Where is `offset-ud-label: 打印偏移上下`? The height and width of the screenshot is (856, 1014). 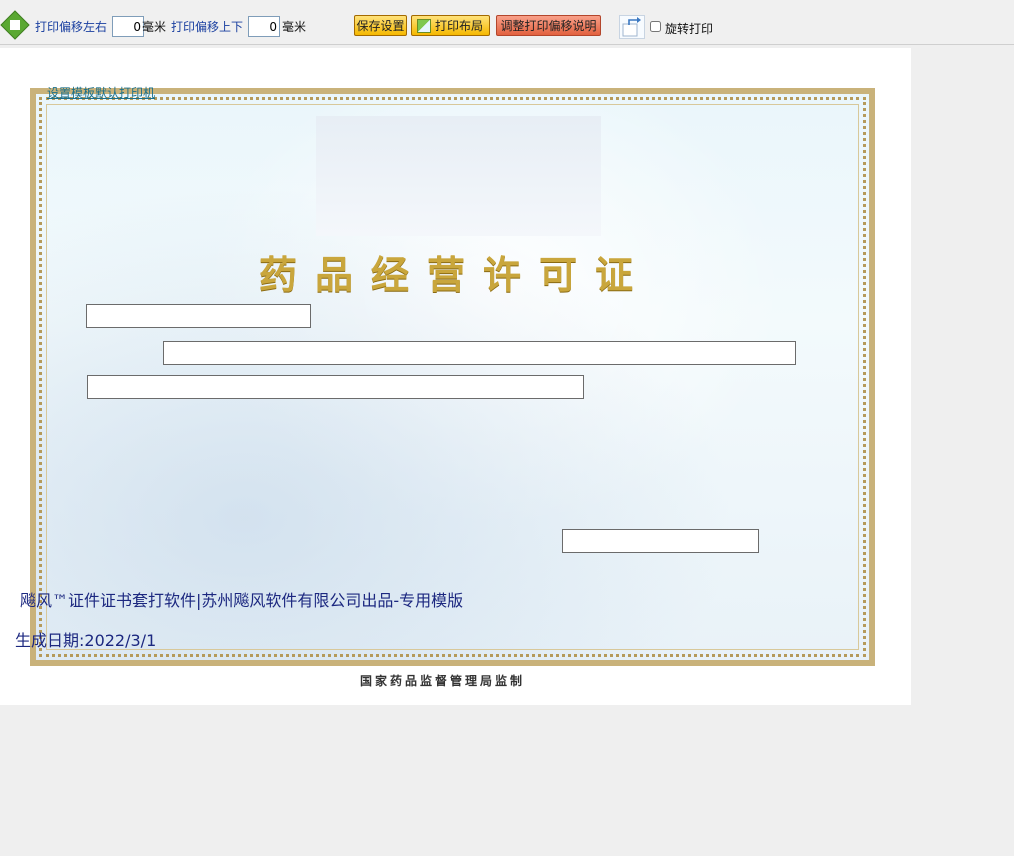 offset-ud-label: 打印偏移上下 is located at coordinates (207, 27).